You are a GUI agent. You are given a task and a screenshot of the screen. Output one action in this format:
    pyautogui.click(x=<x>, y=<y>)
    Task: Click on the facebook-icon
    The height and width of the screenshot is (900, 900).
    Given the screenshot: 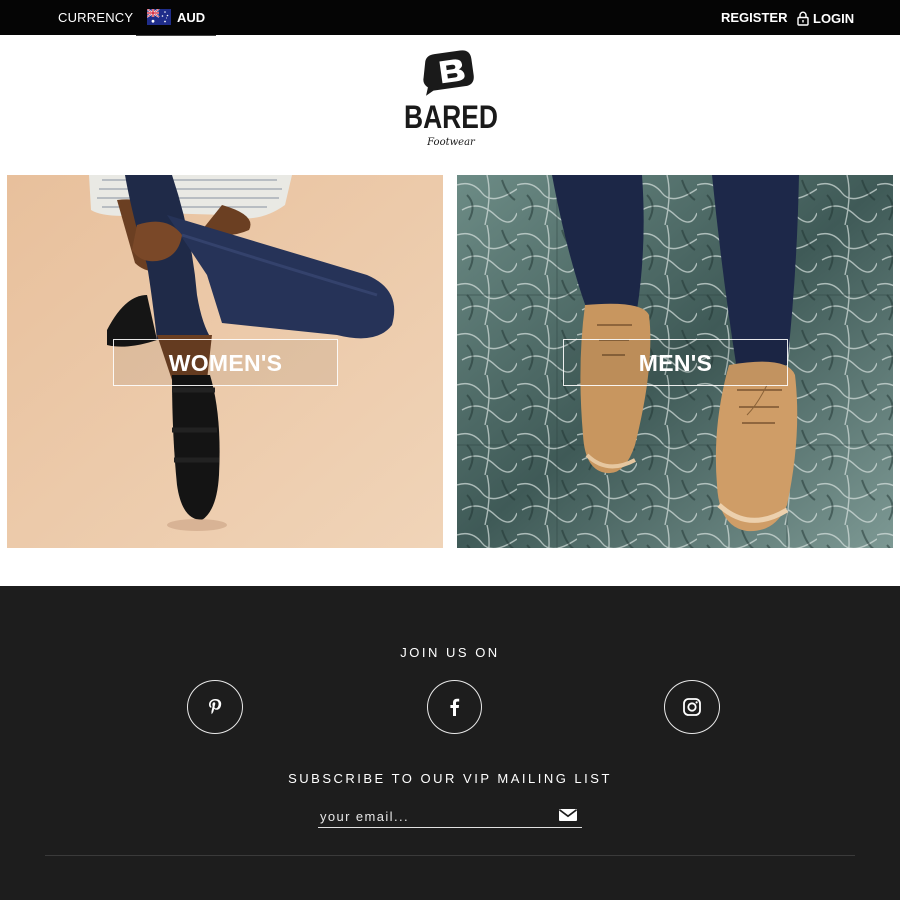 What is the action you would take?
    pyautogui.click(x=454, y=707)
    